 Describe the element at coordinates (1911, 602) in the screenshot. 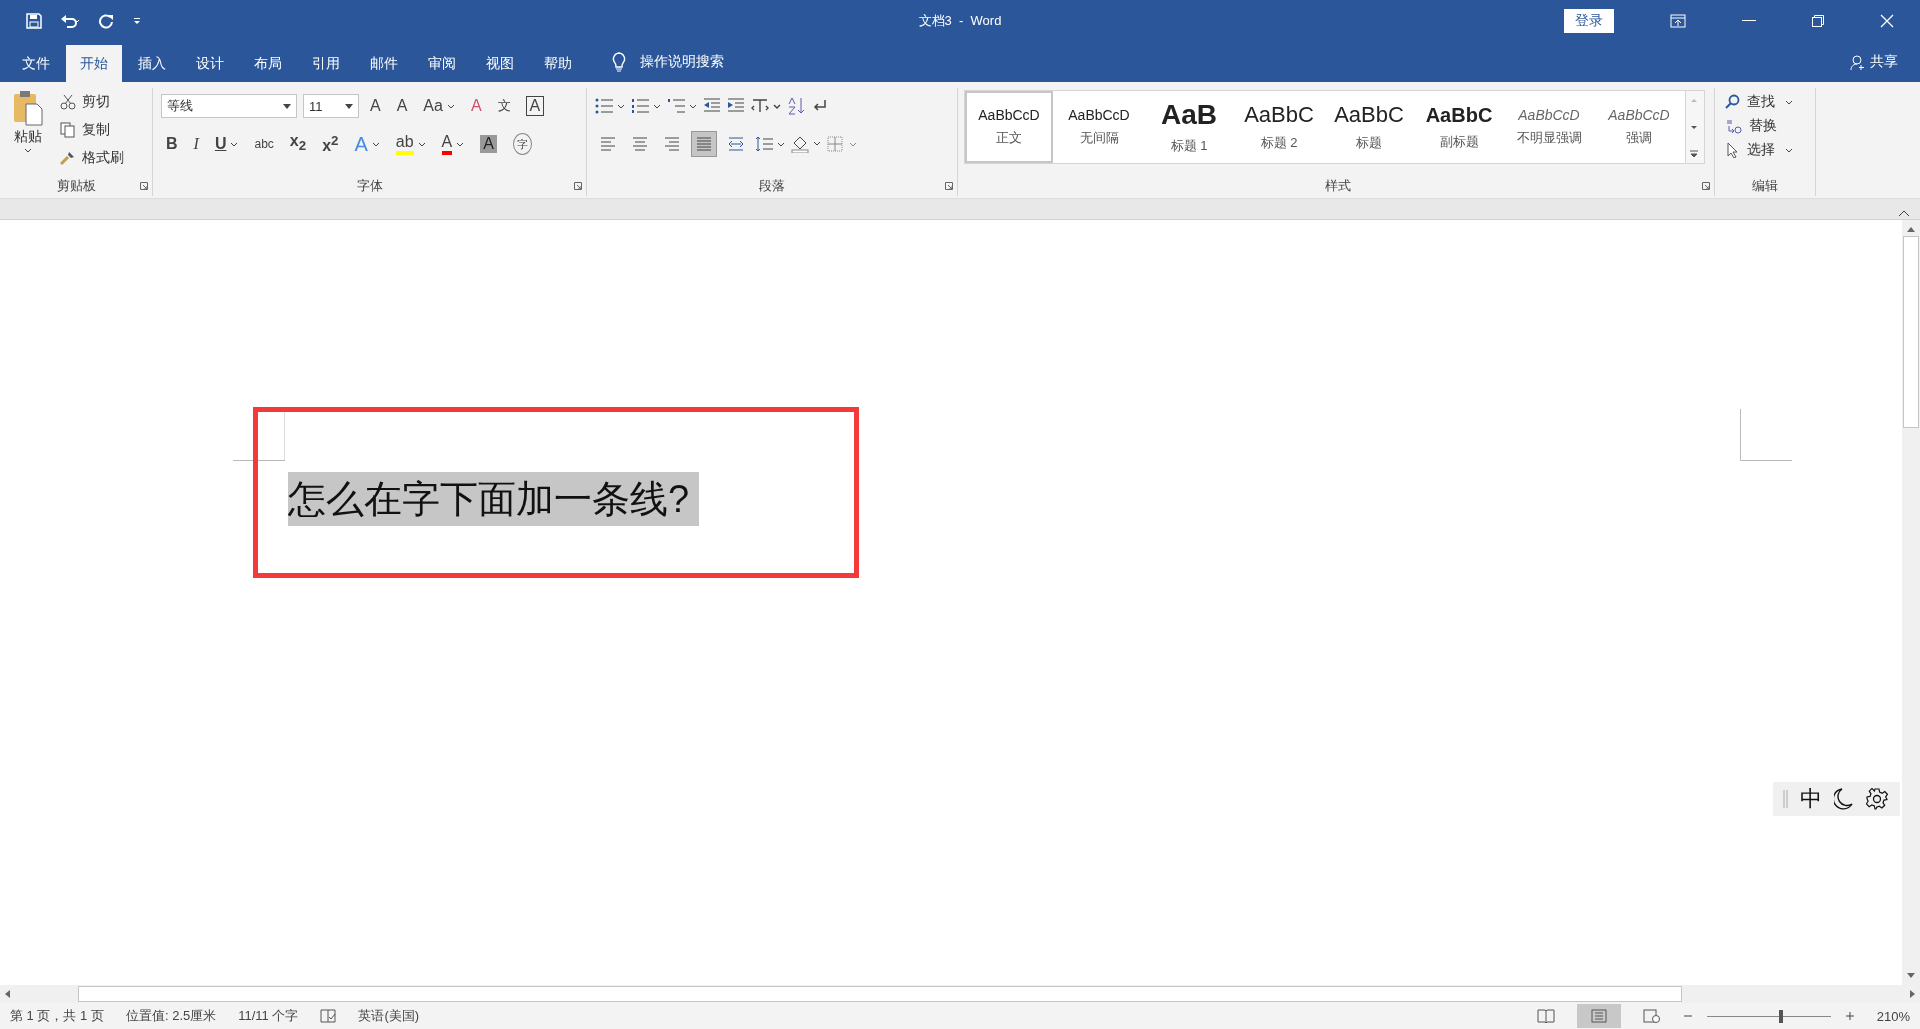

I see `vertical-scrollbar` at that location.